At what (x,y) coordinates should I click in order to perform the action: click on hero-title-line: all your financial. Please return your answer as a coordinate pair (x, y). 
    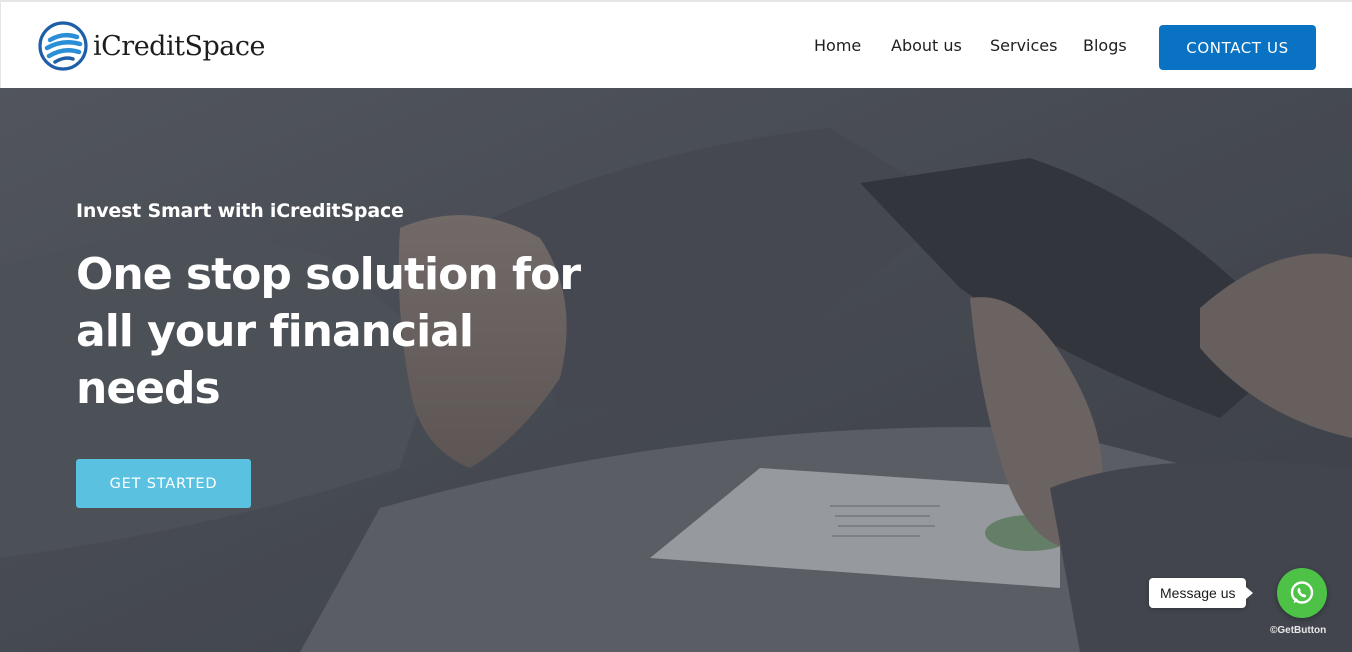
    Looking at the image, I should click on (275, 331).